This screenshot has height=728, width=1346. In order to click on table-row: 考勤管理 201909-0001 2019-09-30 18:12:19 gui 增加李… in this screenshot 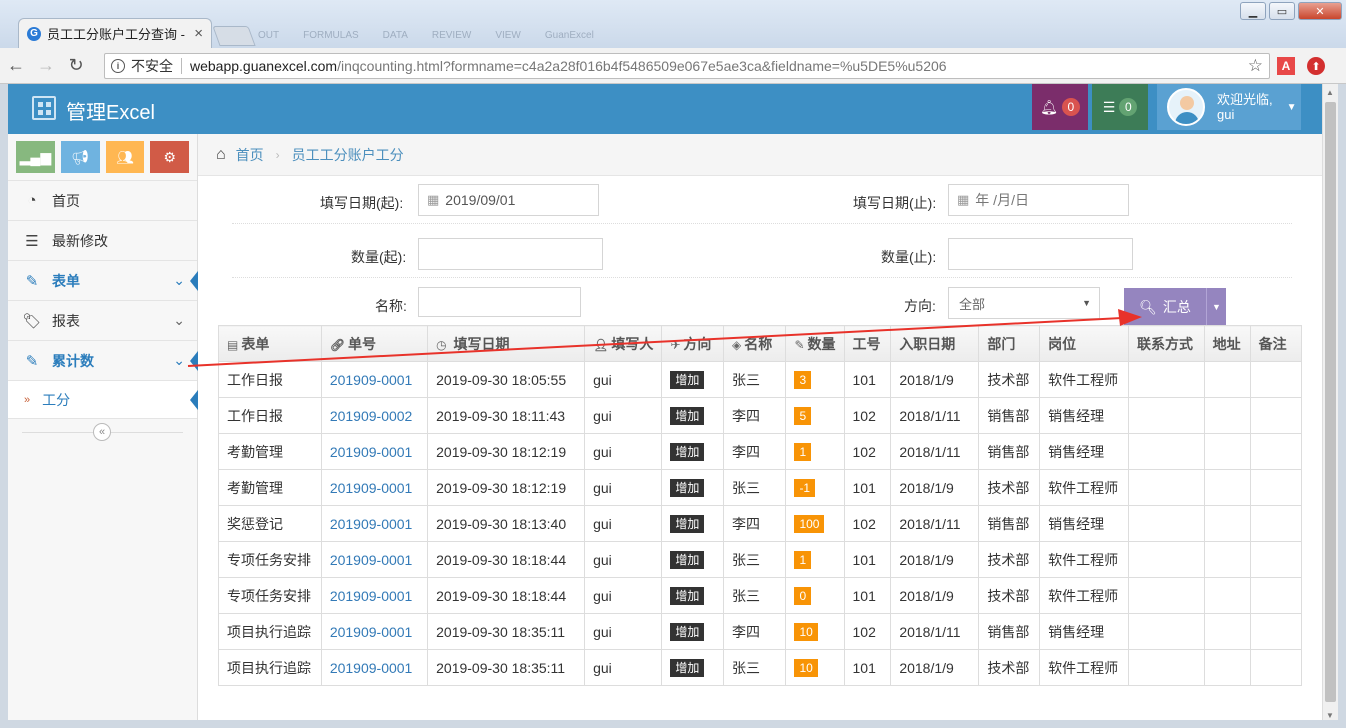, I will do `click(760, 451)`.